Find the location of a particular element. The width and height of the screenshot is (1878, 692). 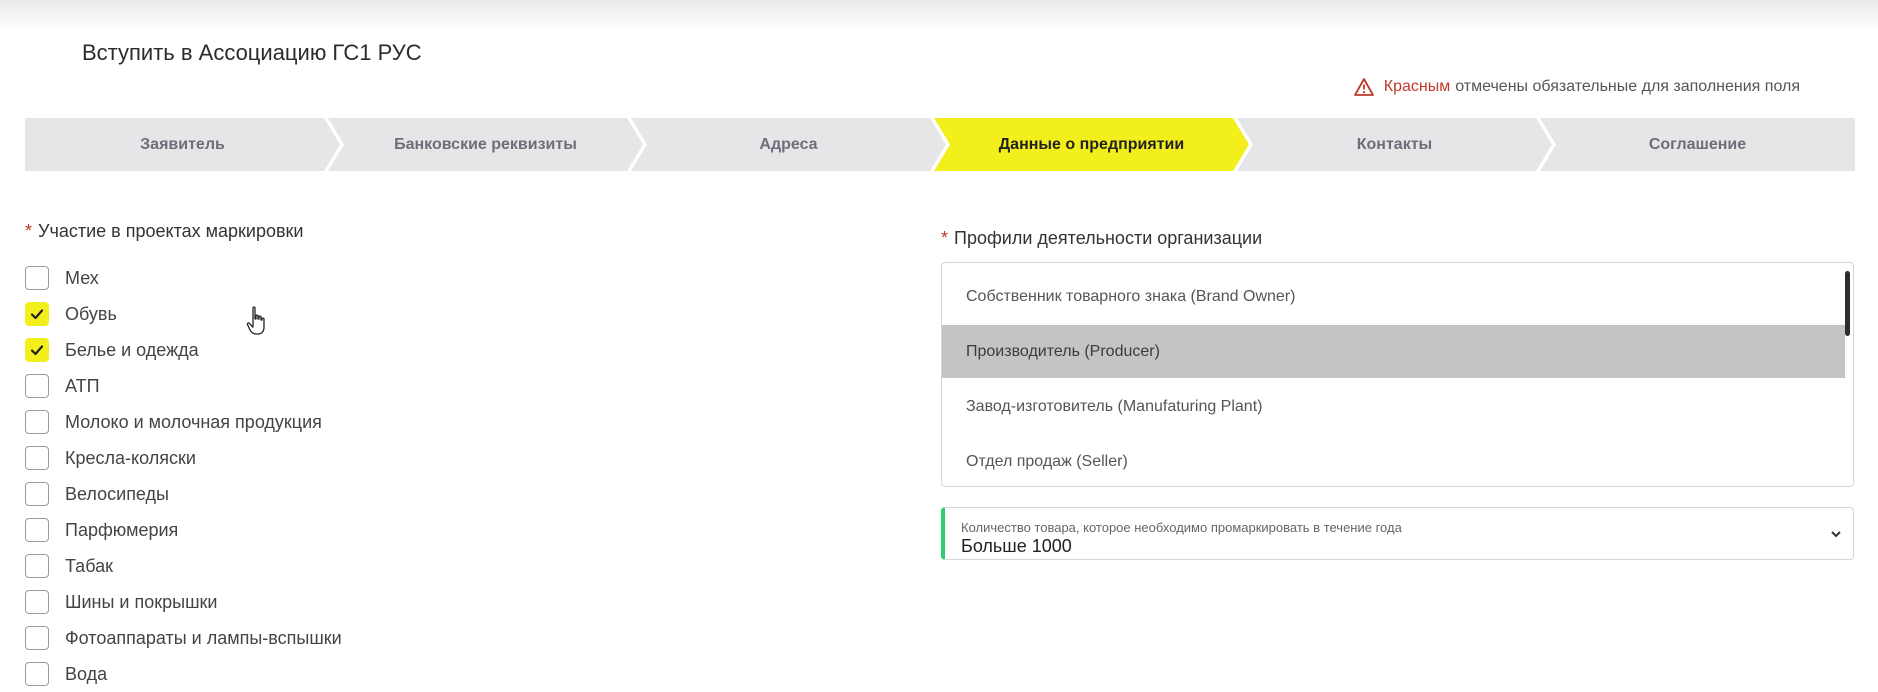

option-label: Отдел продаж (Seller) is located at coordinates (1047, 461).